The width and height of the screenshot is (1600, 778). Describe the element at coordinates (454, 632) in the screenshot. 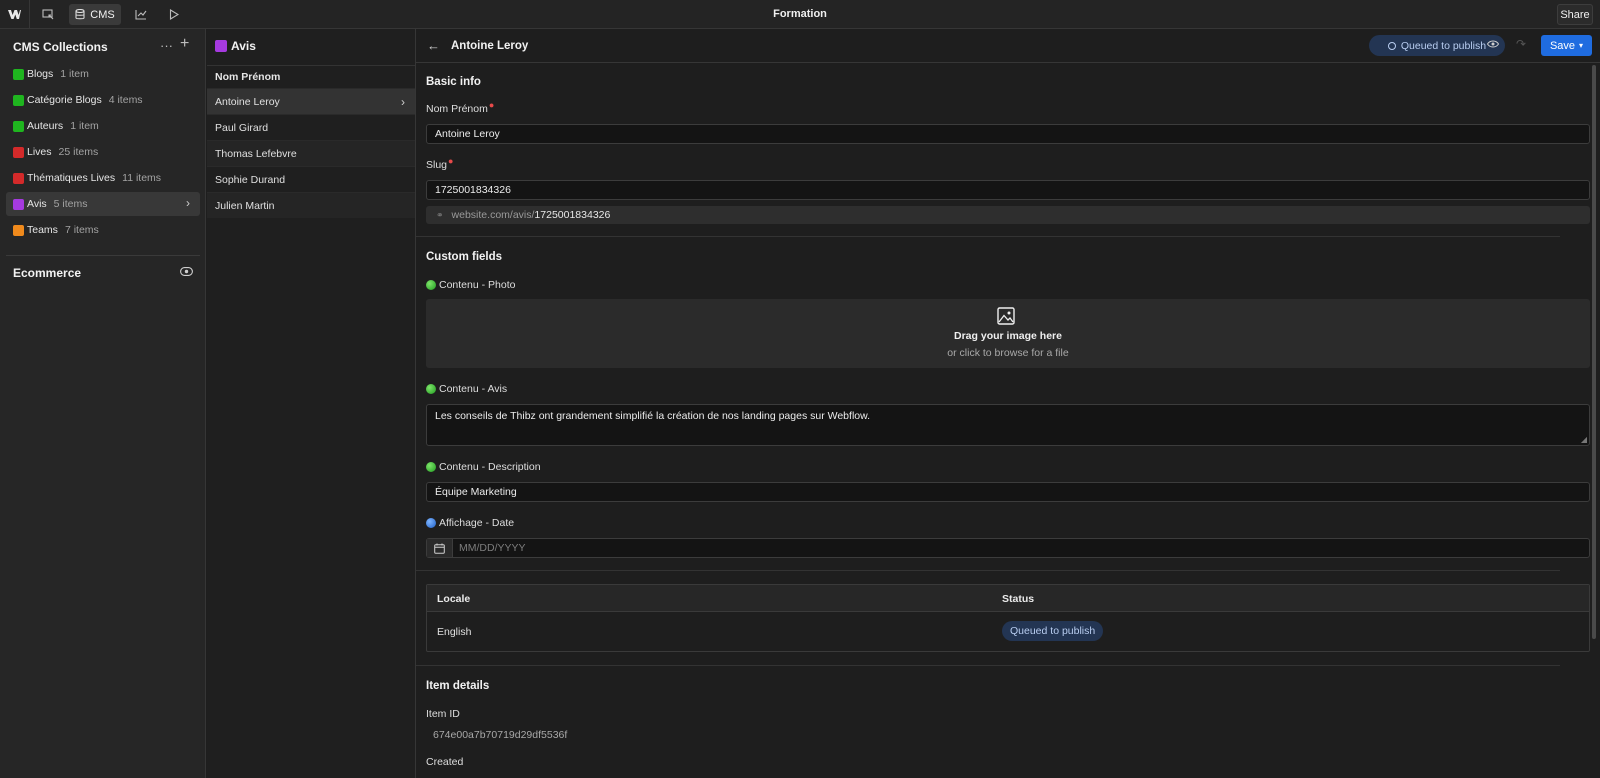

I see `locale-cell: English` at that location.